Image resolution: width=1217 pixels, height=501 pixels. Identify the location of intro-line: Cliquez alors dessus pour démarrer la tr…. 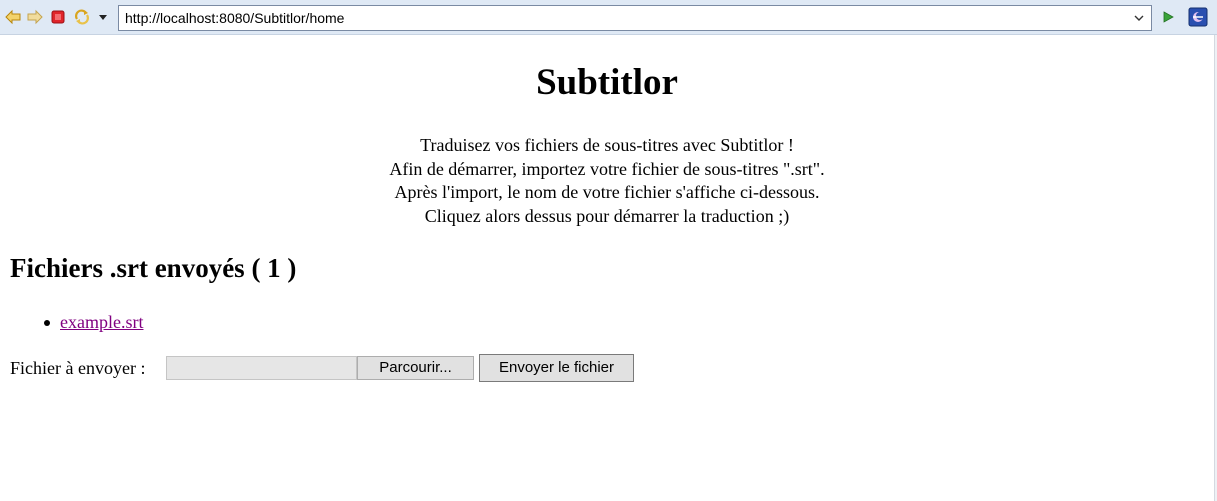
(607, 215).